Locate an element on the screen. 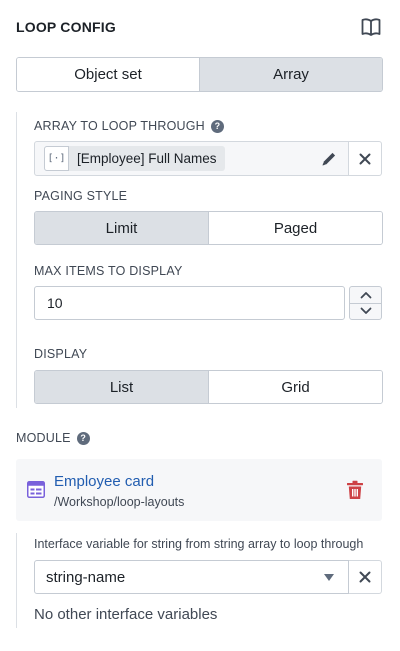  max-items-input: 10 is located at coordinates (189, 303).